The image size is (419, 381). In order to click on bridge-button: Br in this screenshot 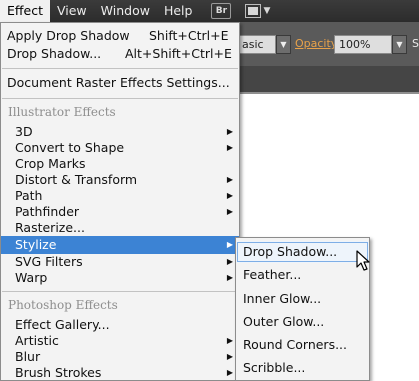, I will do `click(221, 11)`.